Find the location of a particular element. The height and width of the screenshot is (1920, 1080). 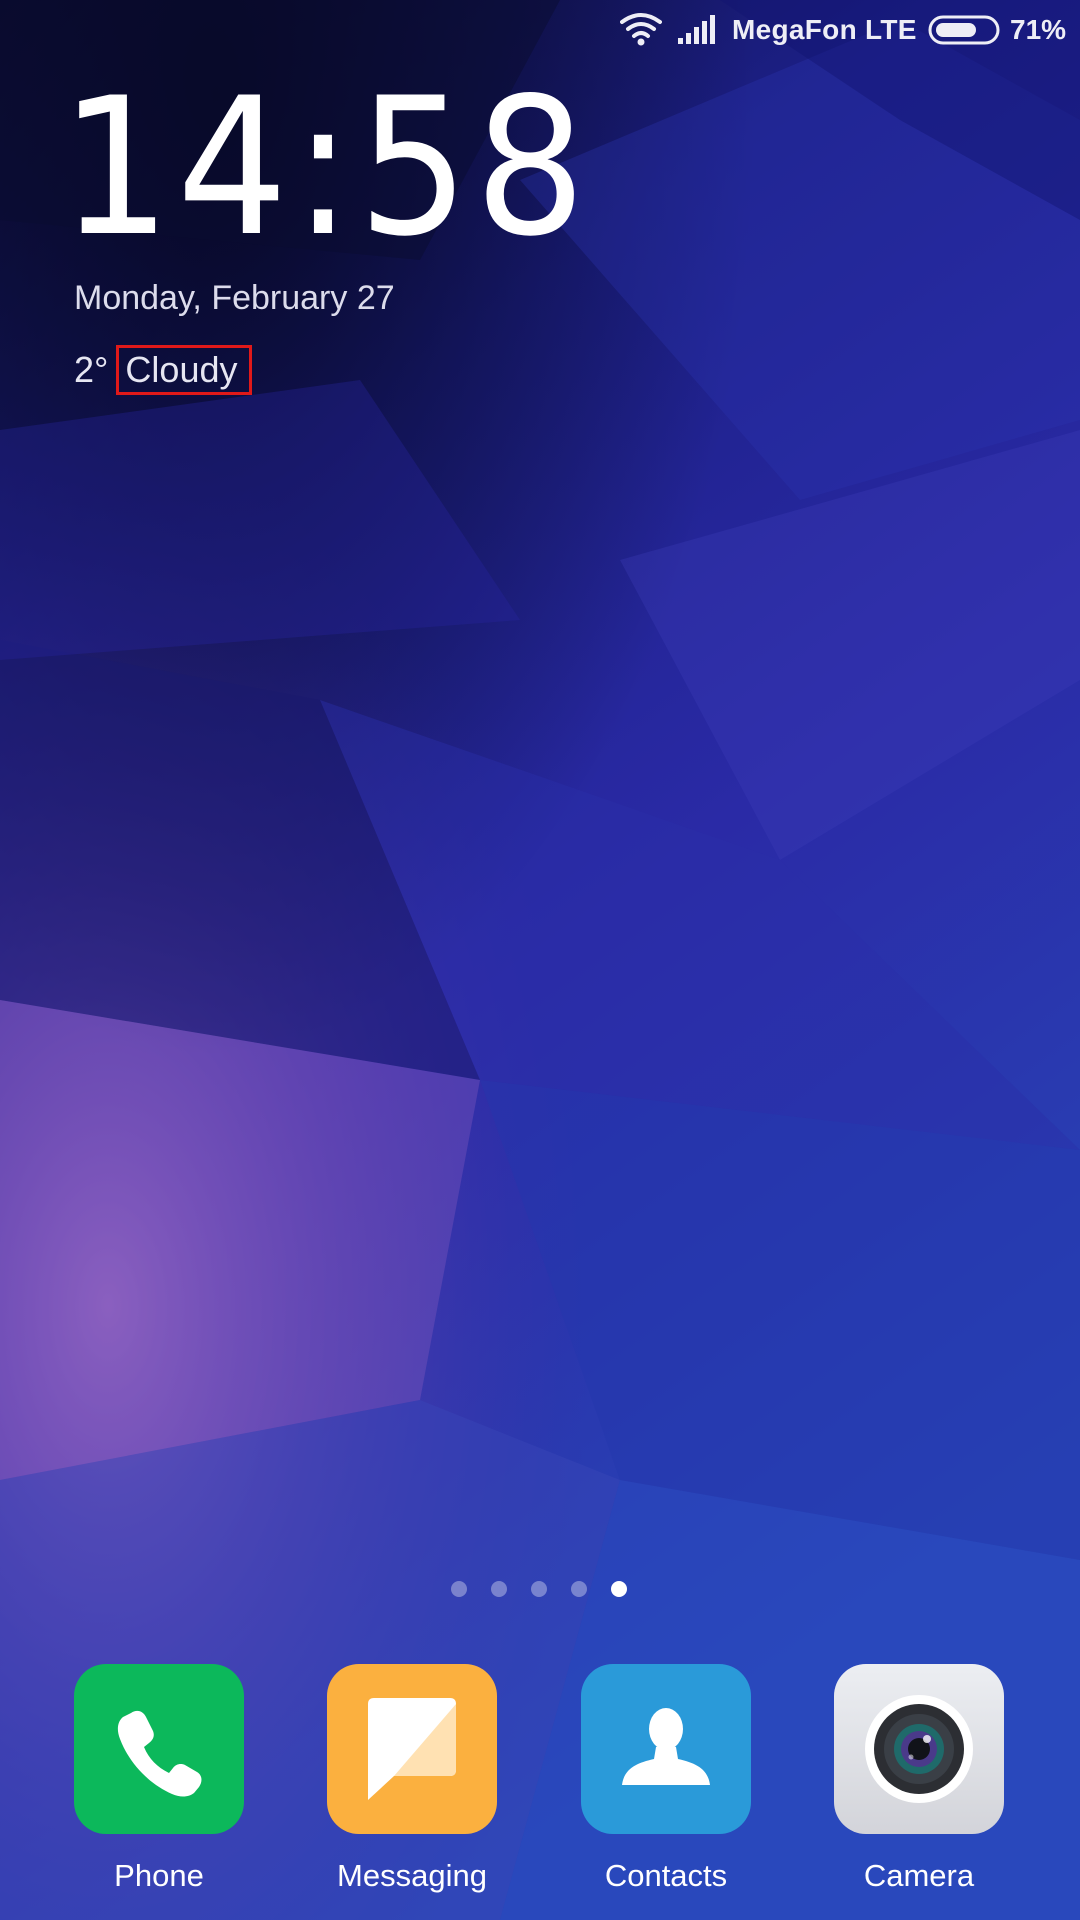

dock-app-camera: Camera is located at coordinates (919, 1780).